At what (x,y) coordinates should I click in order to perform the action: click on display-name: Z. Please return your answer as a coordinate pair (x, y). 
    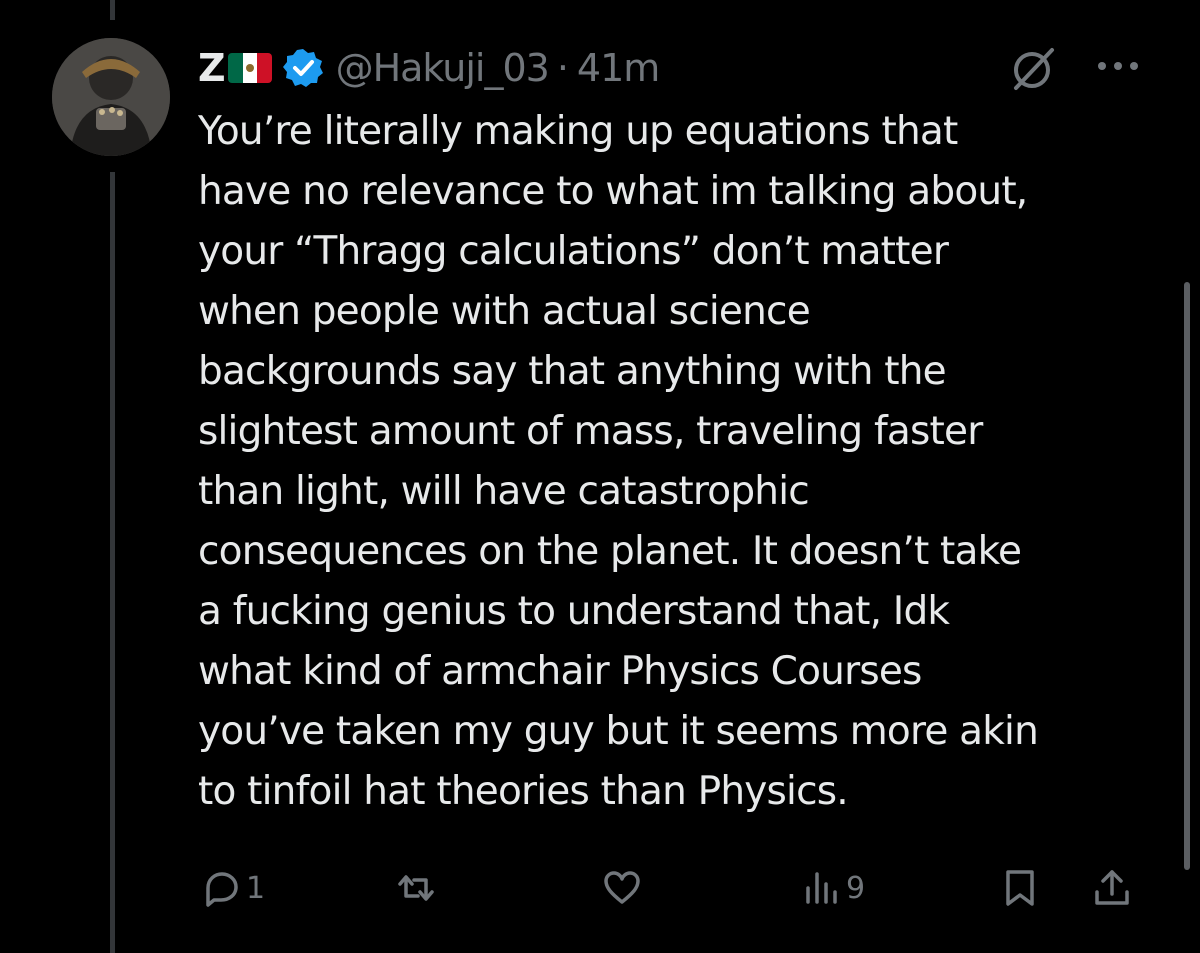
    Looking at the image, I should click on (212, 68).